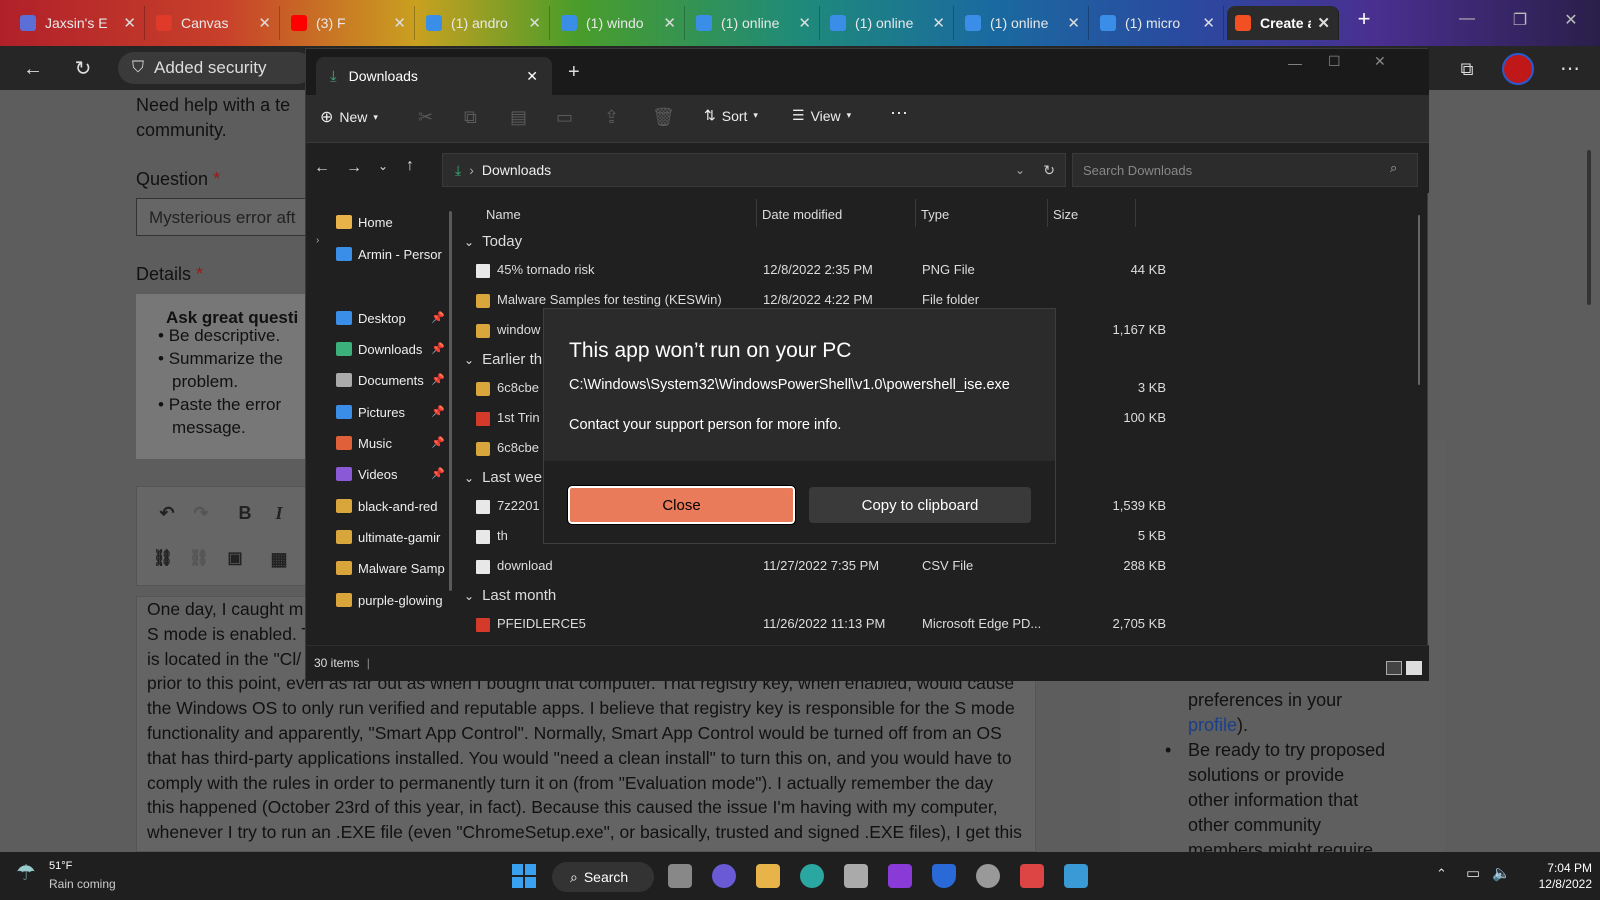 The height and width of the screenshot is (900, 1600). Describe the element at coordinates (1380, 61) in the screenshot. I see `close-window-button: ✕` at that location.